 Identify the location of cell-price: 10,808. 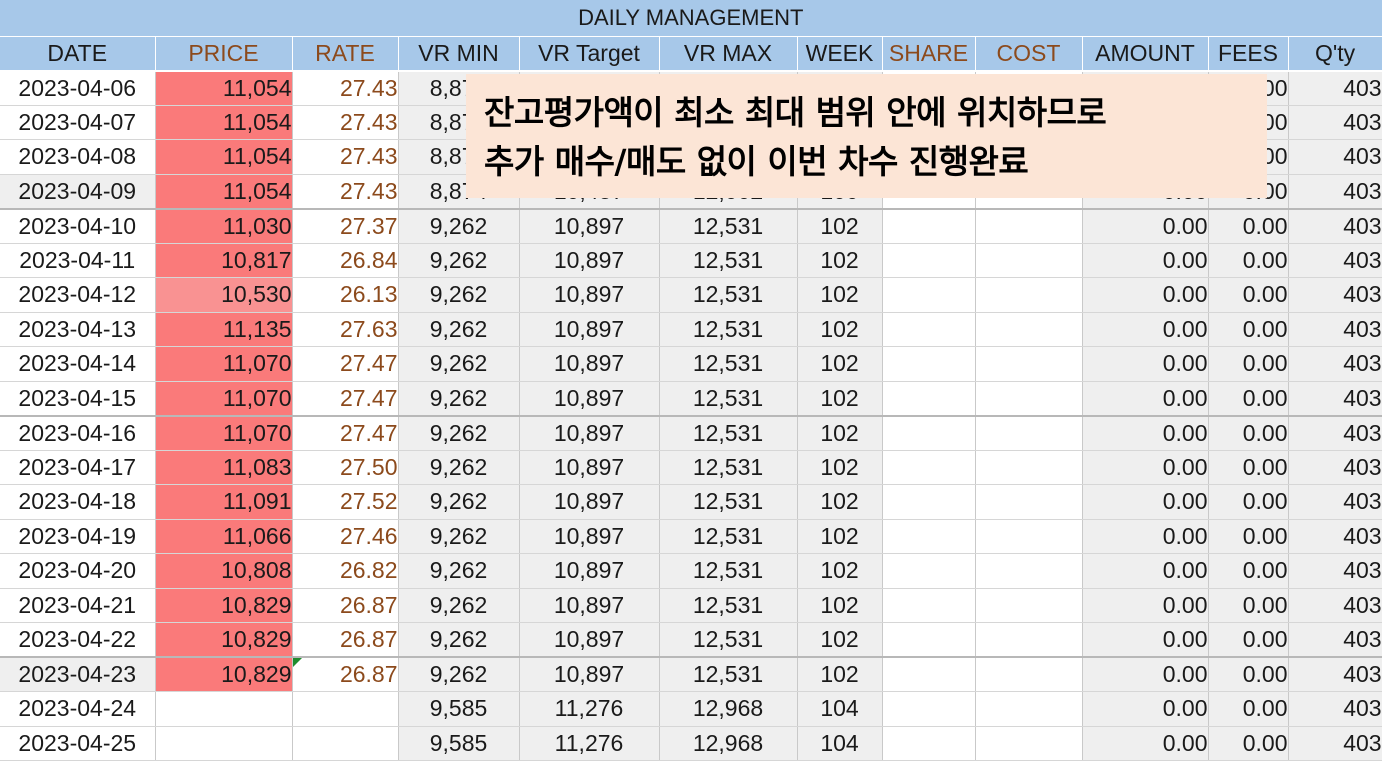
(224, 571).